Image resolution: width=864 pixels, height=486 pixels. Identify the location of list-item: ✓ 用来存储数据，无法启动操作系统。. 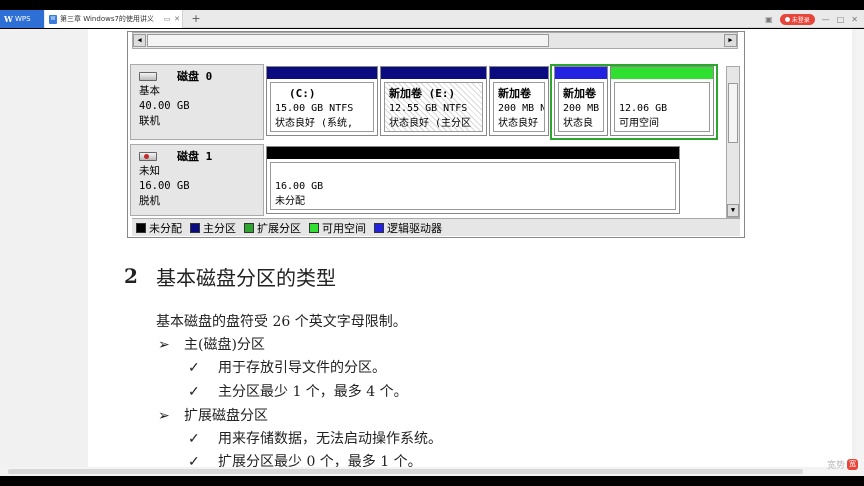
(315, 438).